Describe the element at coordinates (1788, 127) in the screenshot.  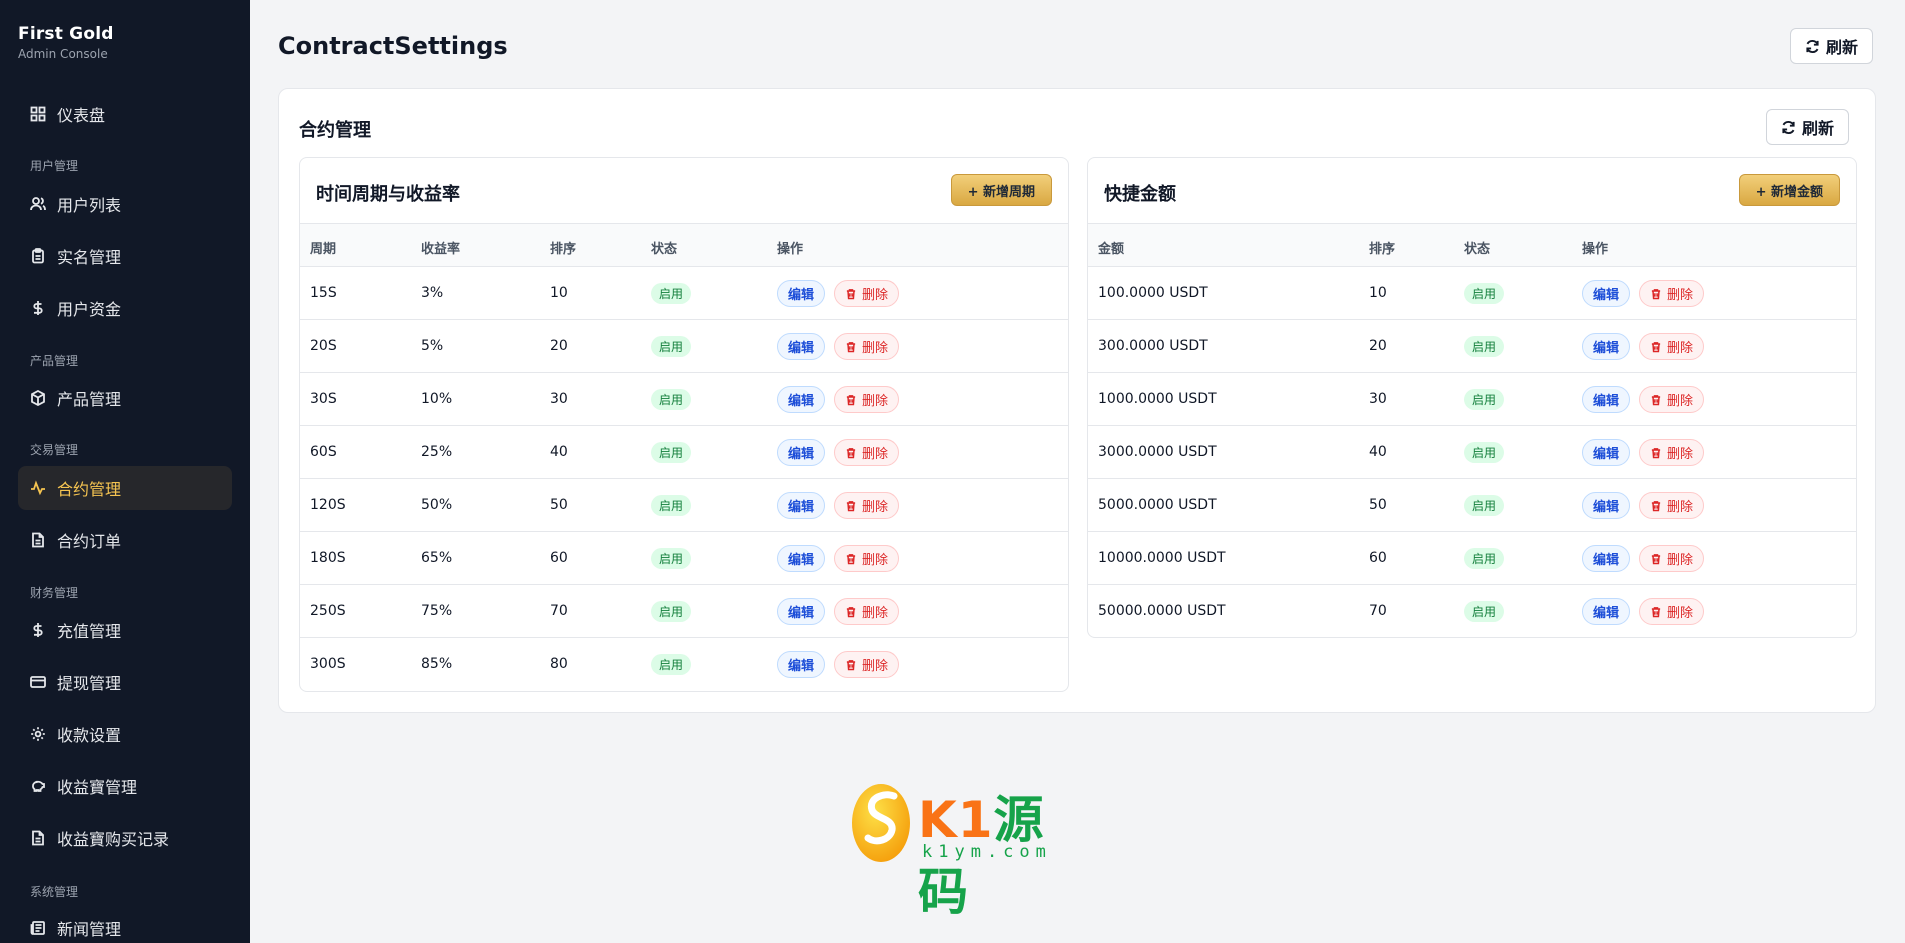
I see `refresh-icon` at that location.